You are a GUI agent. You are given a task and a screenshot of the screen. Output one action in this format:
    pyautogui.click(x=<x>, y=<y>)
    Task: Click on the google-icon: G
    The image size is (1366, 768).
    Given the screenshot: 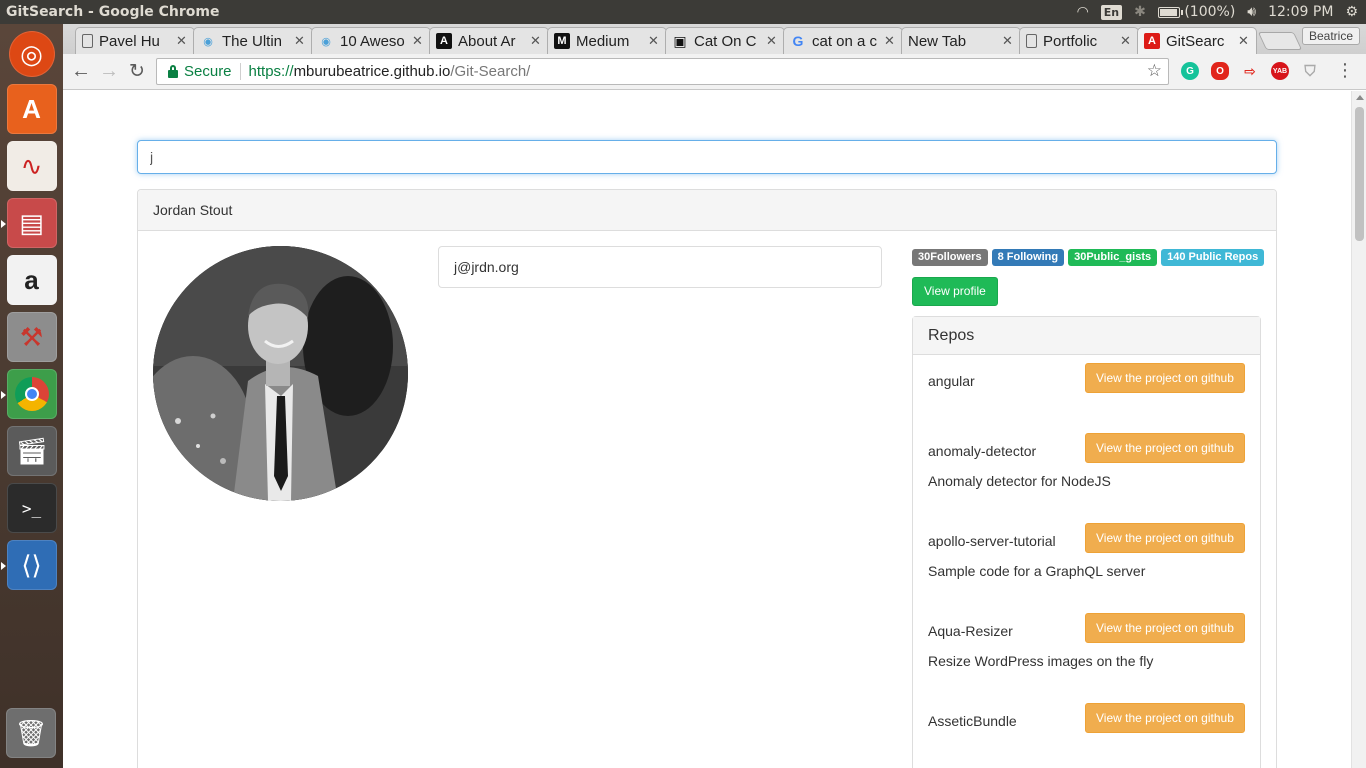 What is the action you would take?
    pyautogui.click(x=798, y=41)
    